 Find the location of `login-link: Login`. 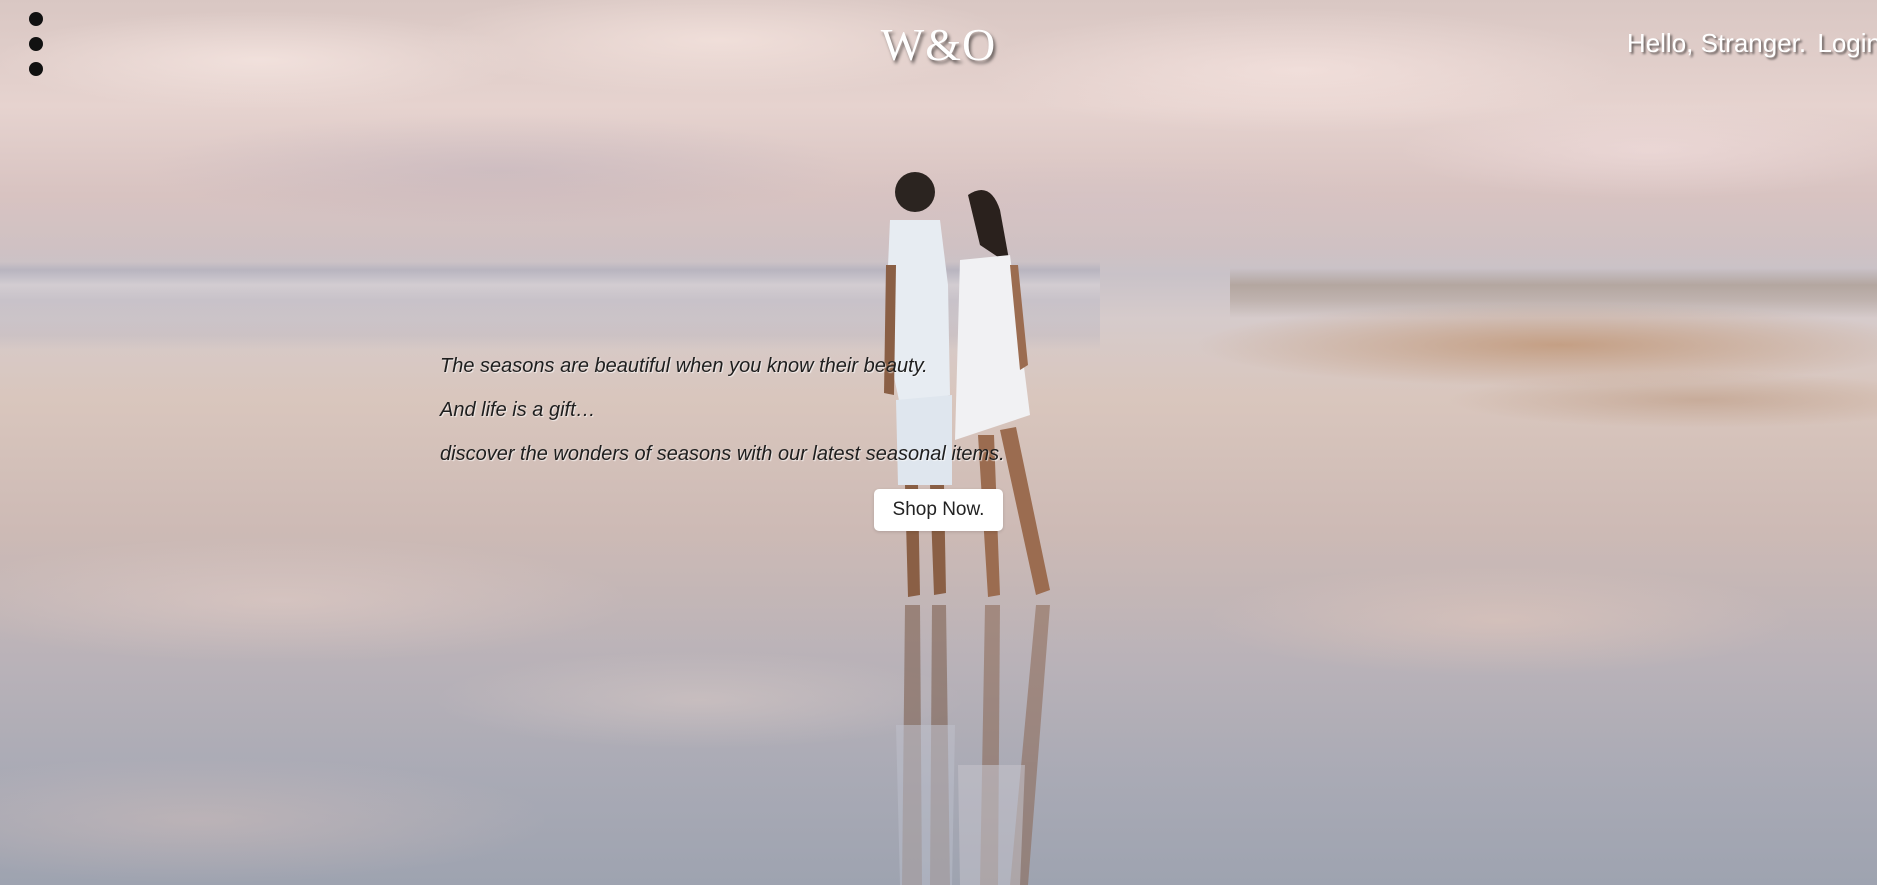

login-link: Login is located at coordinates (1847, 43).